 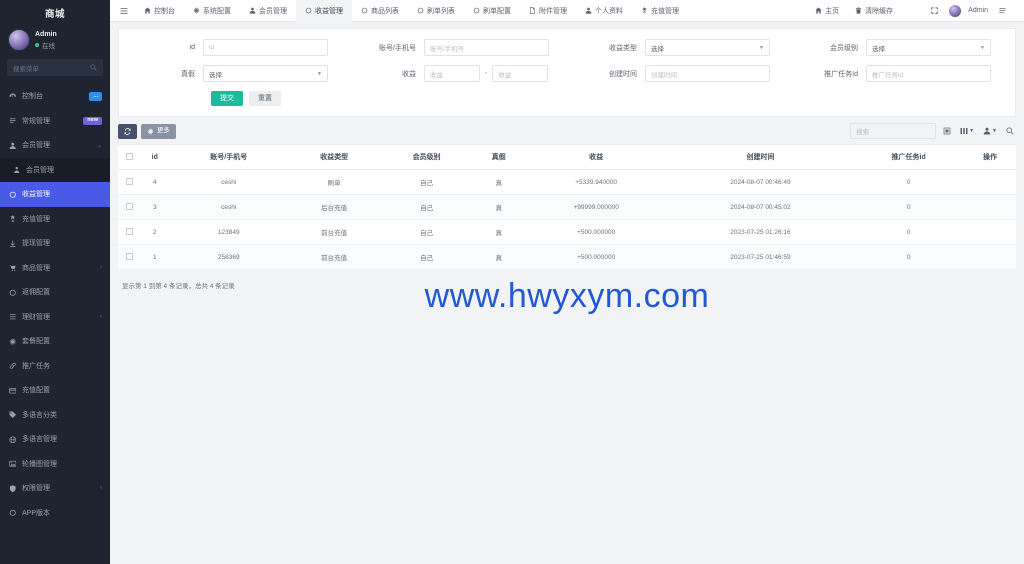 What do you see at coordinates (947, 131) in the screenshot?
I see `fullscreen-toggle-button` at bounding box center [947, 131].